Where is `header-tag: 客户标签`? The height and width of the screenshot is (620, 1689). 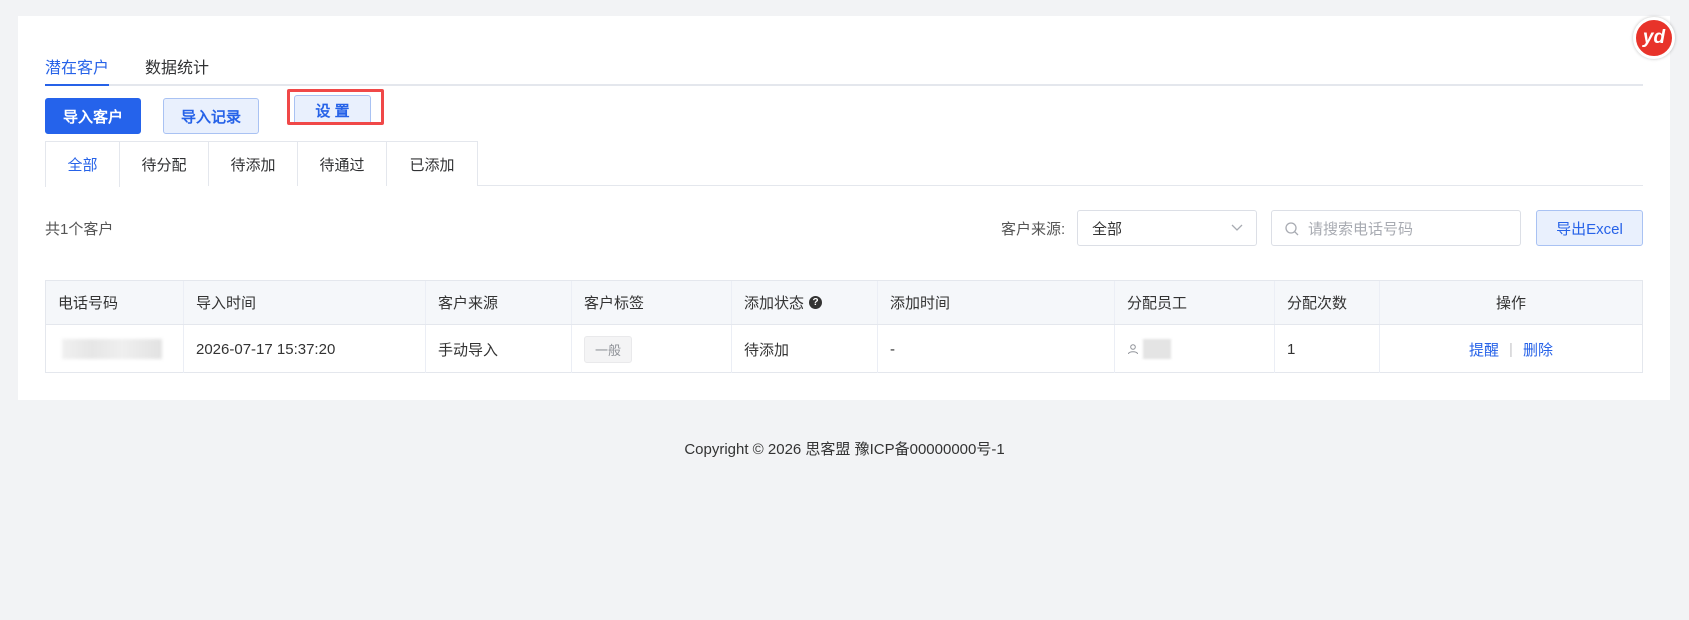
header-tag: 客户标签 is located at coordinates (652, 302).